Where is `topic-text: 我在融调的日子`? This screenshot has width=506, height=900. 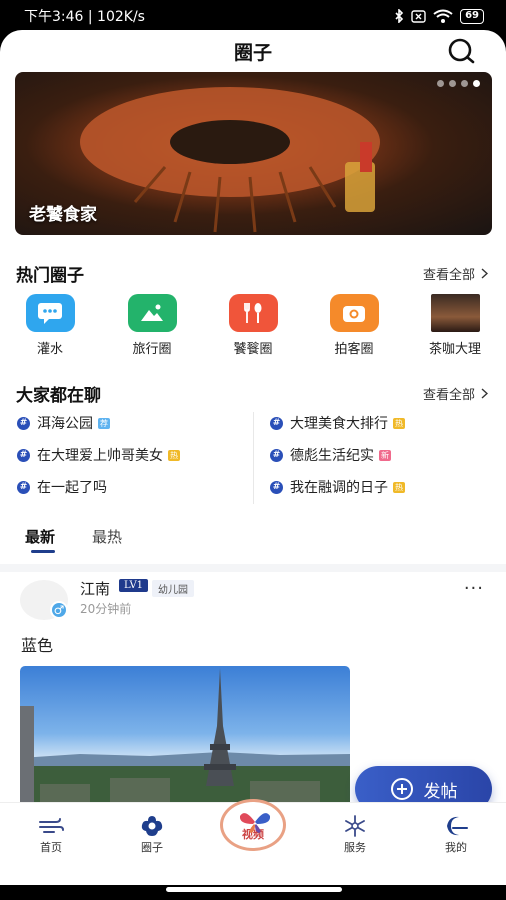 topic-text: 我在融调的日子 is located at coordinates (339, 488).